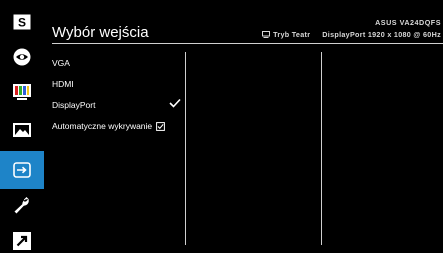 This screenshot has width=443, height=253. What do you see at coordinates (266, 34) in the screenshot?
I see `monitor-icon` at bounding box center [266, 34].